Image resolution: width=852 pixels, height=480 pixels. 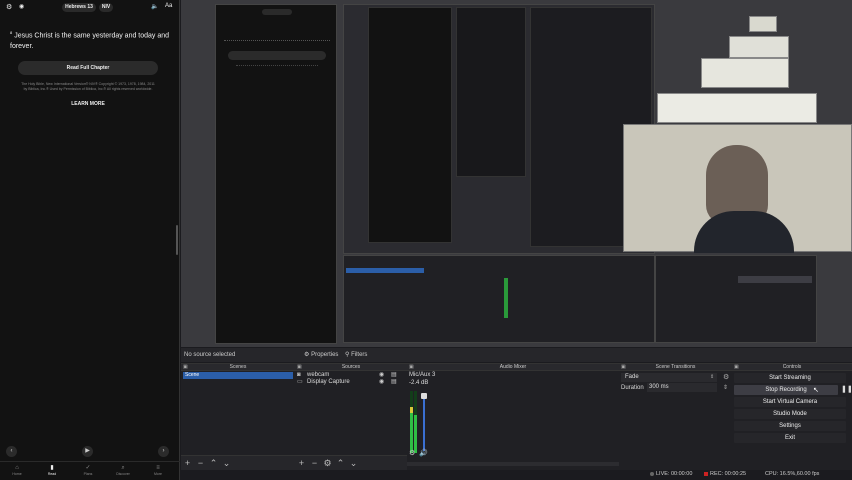 What do you see at coordinates (669, 377) in the screenshot?
I see `transition-select: Fade` at bounding box center [669, 377].